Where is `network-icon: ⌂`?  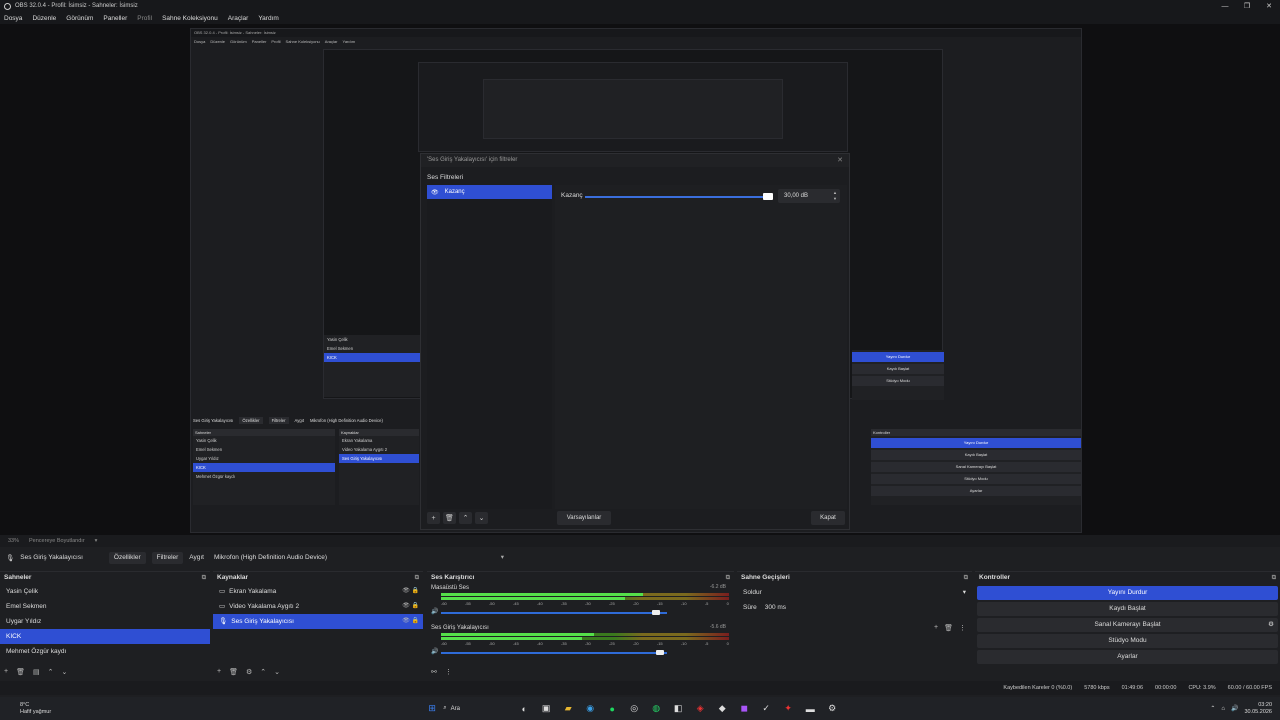 network-icon: ⌂ is located at coordinates (1223, 709).